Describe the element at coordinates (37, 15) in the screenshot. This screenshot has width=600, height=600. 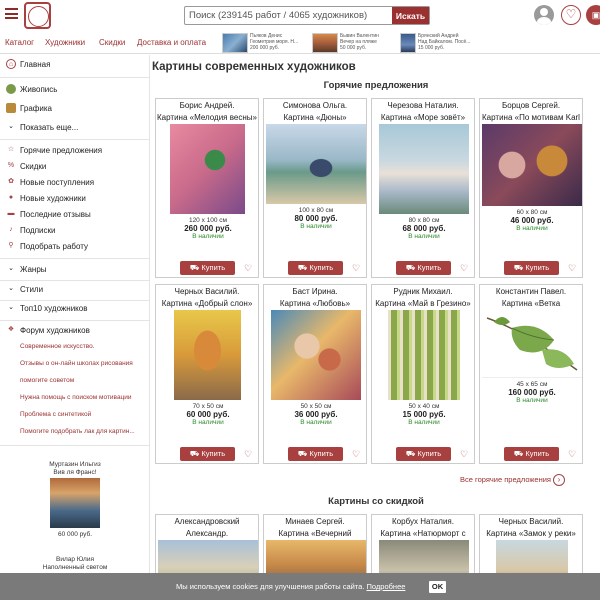
I see `site-logo` at that location.